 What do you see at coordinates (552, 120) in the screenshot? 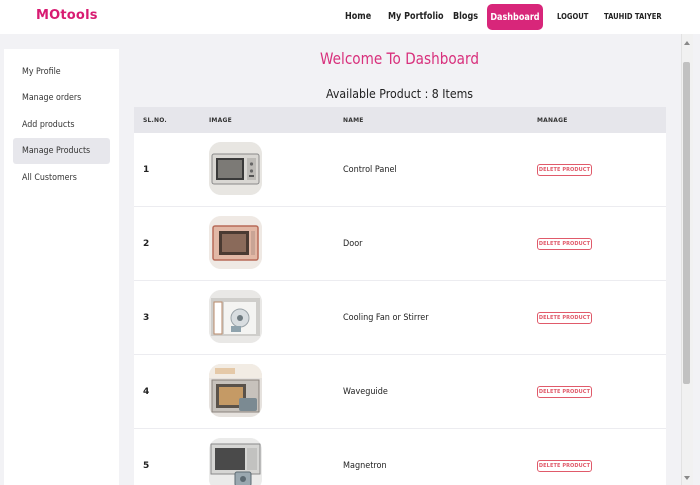
I see `header-manage: MANAGE` at bounding box center [552, 120].